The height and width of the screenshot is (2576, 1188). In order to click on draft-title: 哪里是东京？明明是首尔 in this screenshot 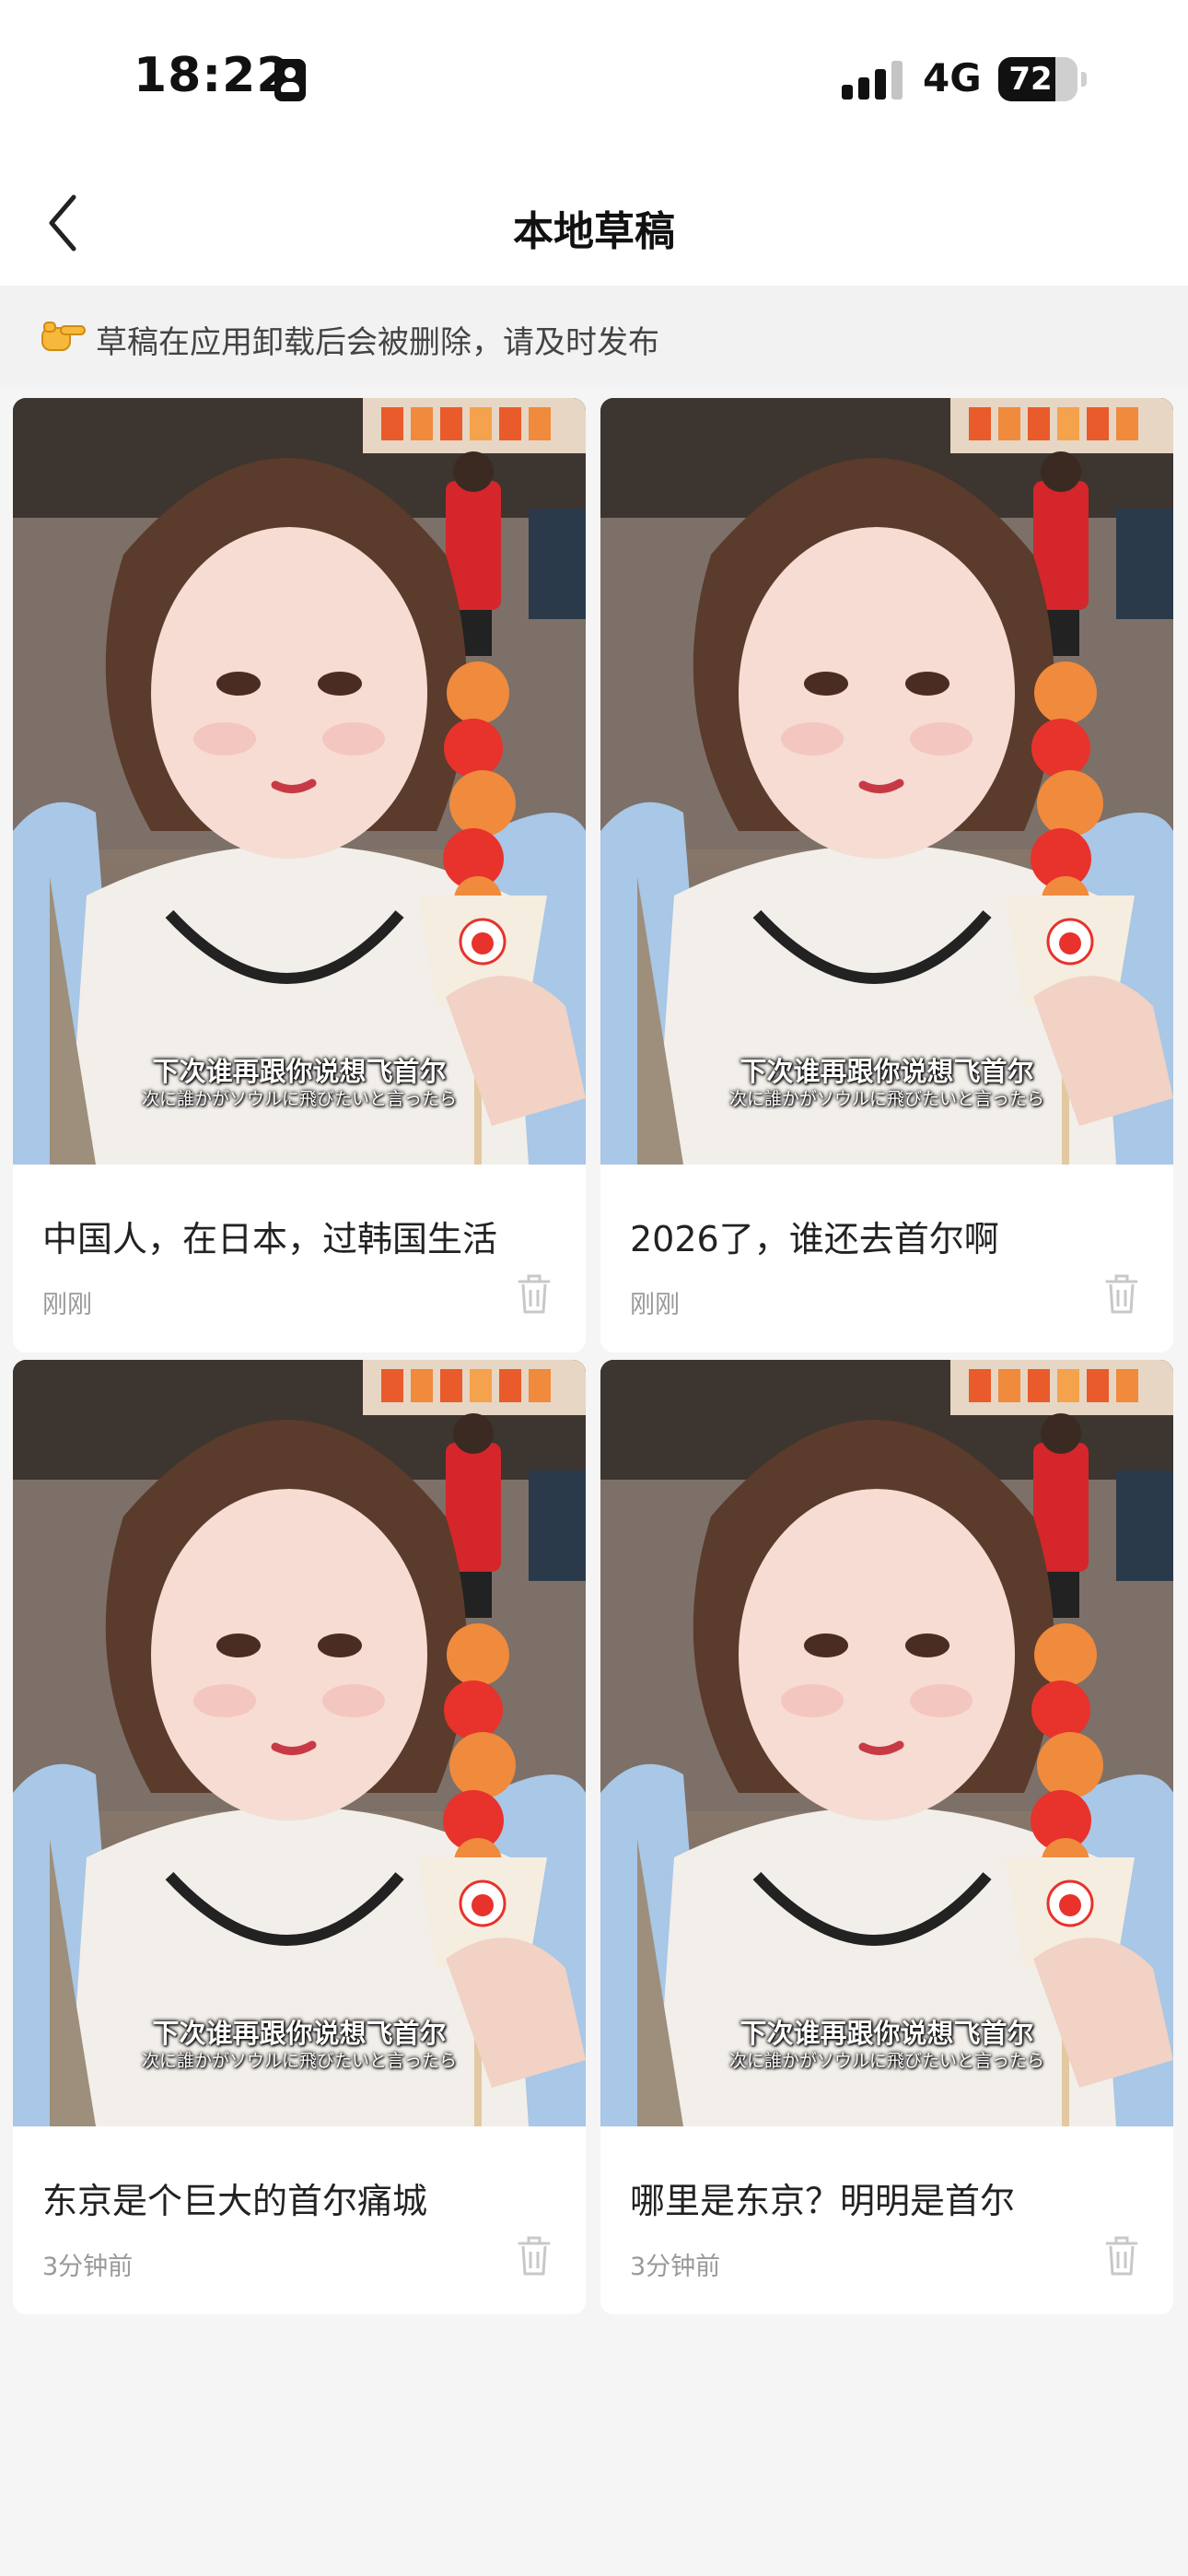, I will do `click(823, 2201)`.